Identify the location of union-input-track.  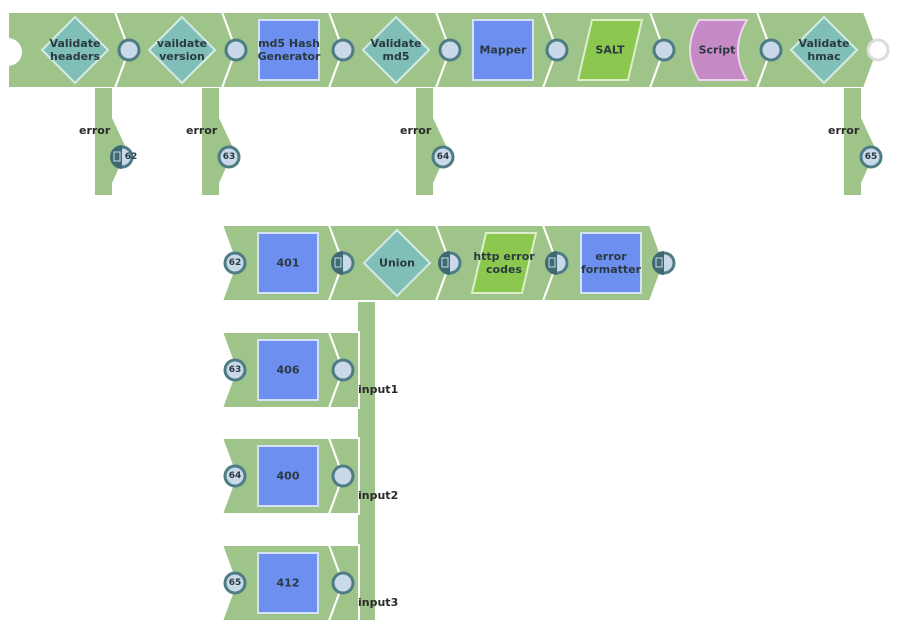
(366, 460).